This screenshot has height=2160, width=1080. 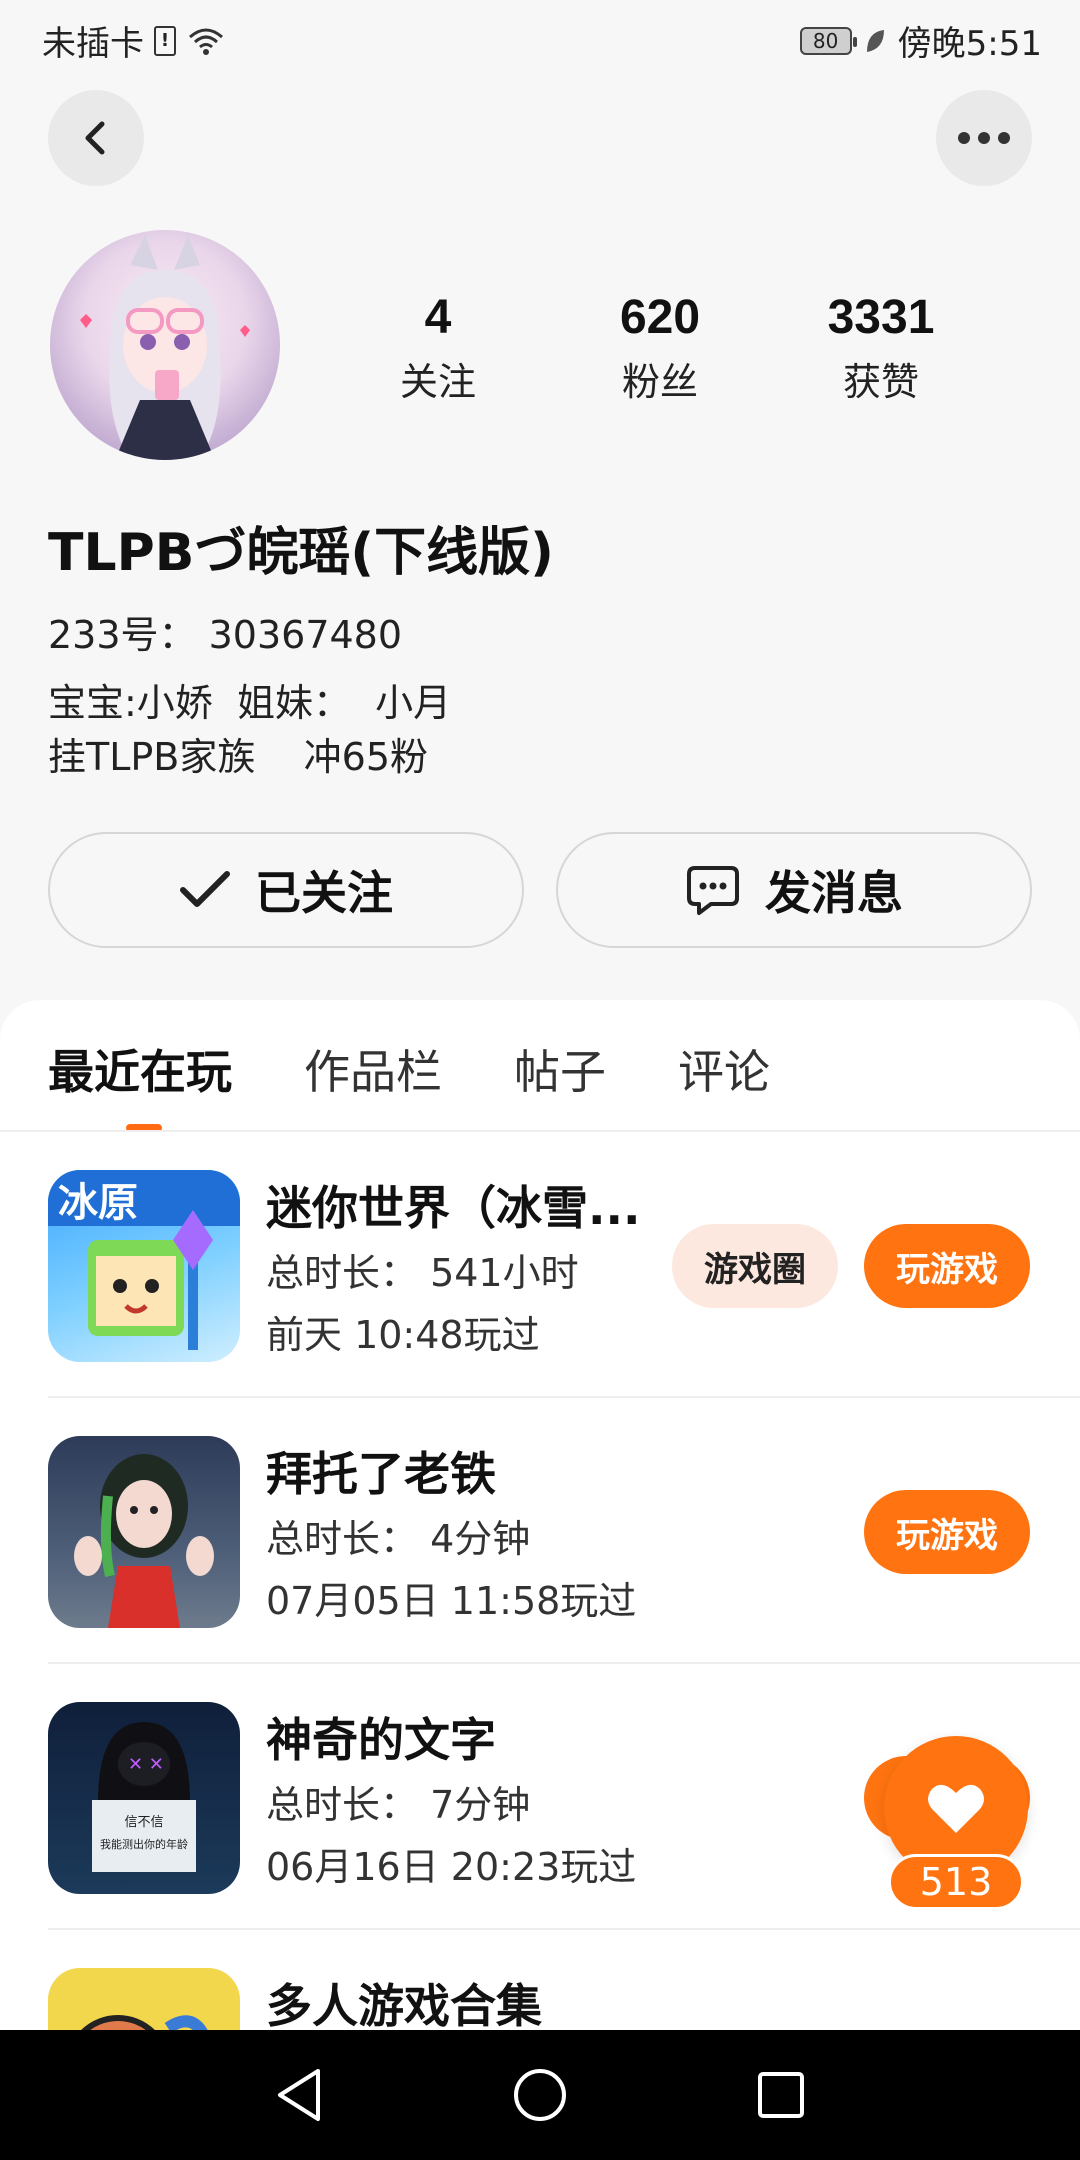 What do you see at coordinates (301, 553) in the screenshot?
I see `profile-name: TLPBづ皖瑶(下线版)` at bounding box center [301, 553].